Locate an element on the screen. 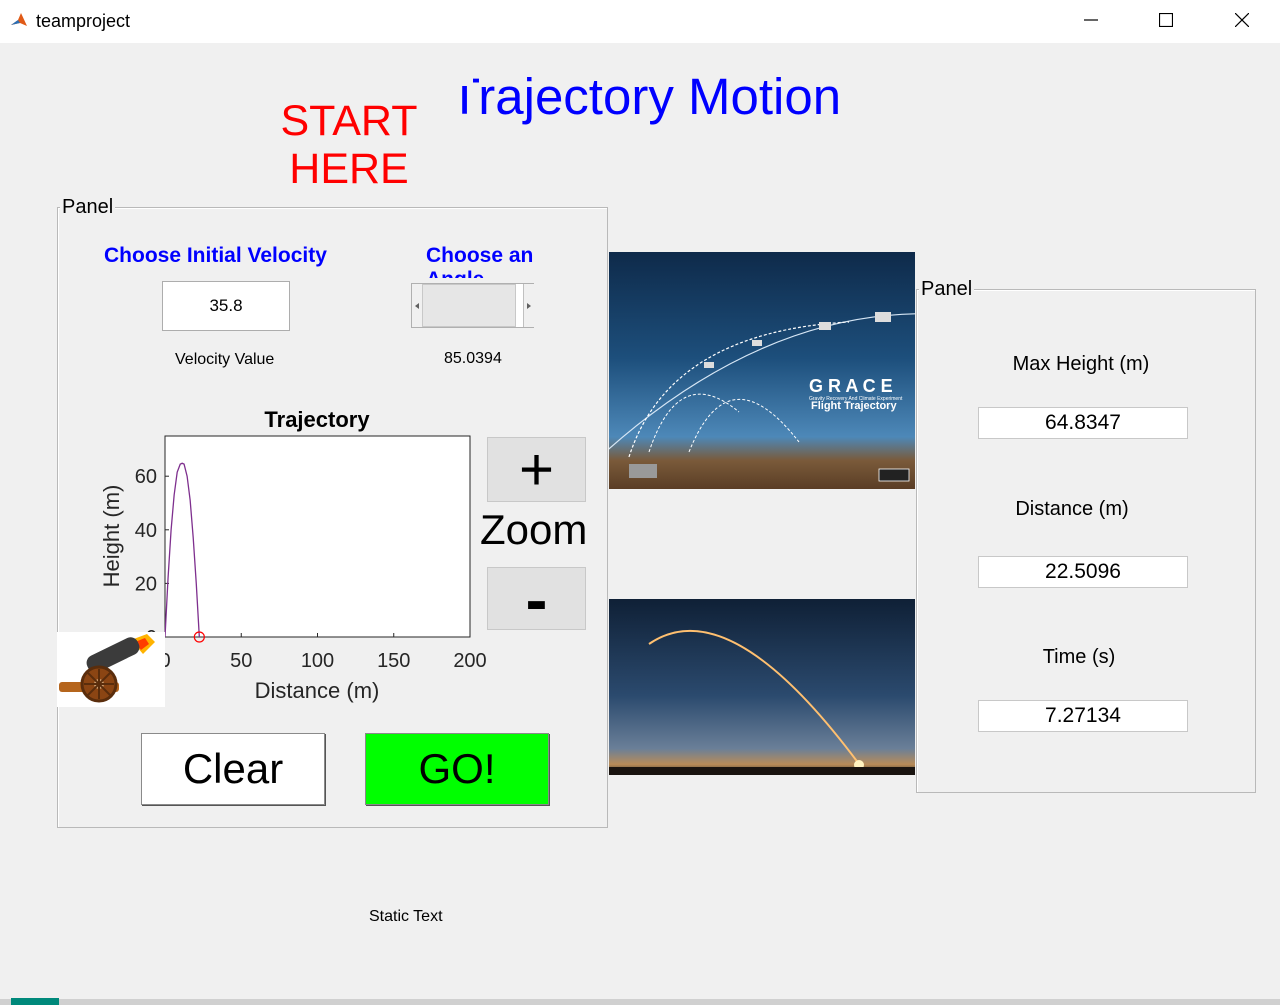  taskbar-edge is located at coordinates (640, 1002).